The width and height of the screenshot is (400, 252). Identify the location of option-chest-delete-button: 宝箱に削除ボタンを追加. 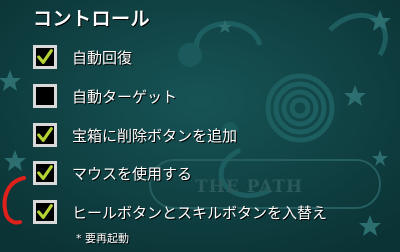
(135, 135).